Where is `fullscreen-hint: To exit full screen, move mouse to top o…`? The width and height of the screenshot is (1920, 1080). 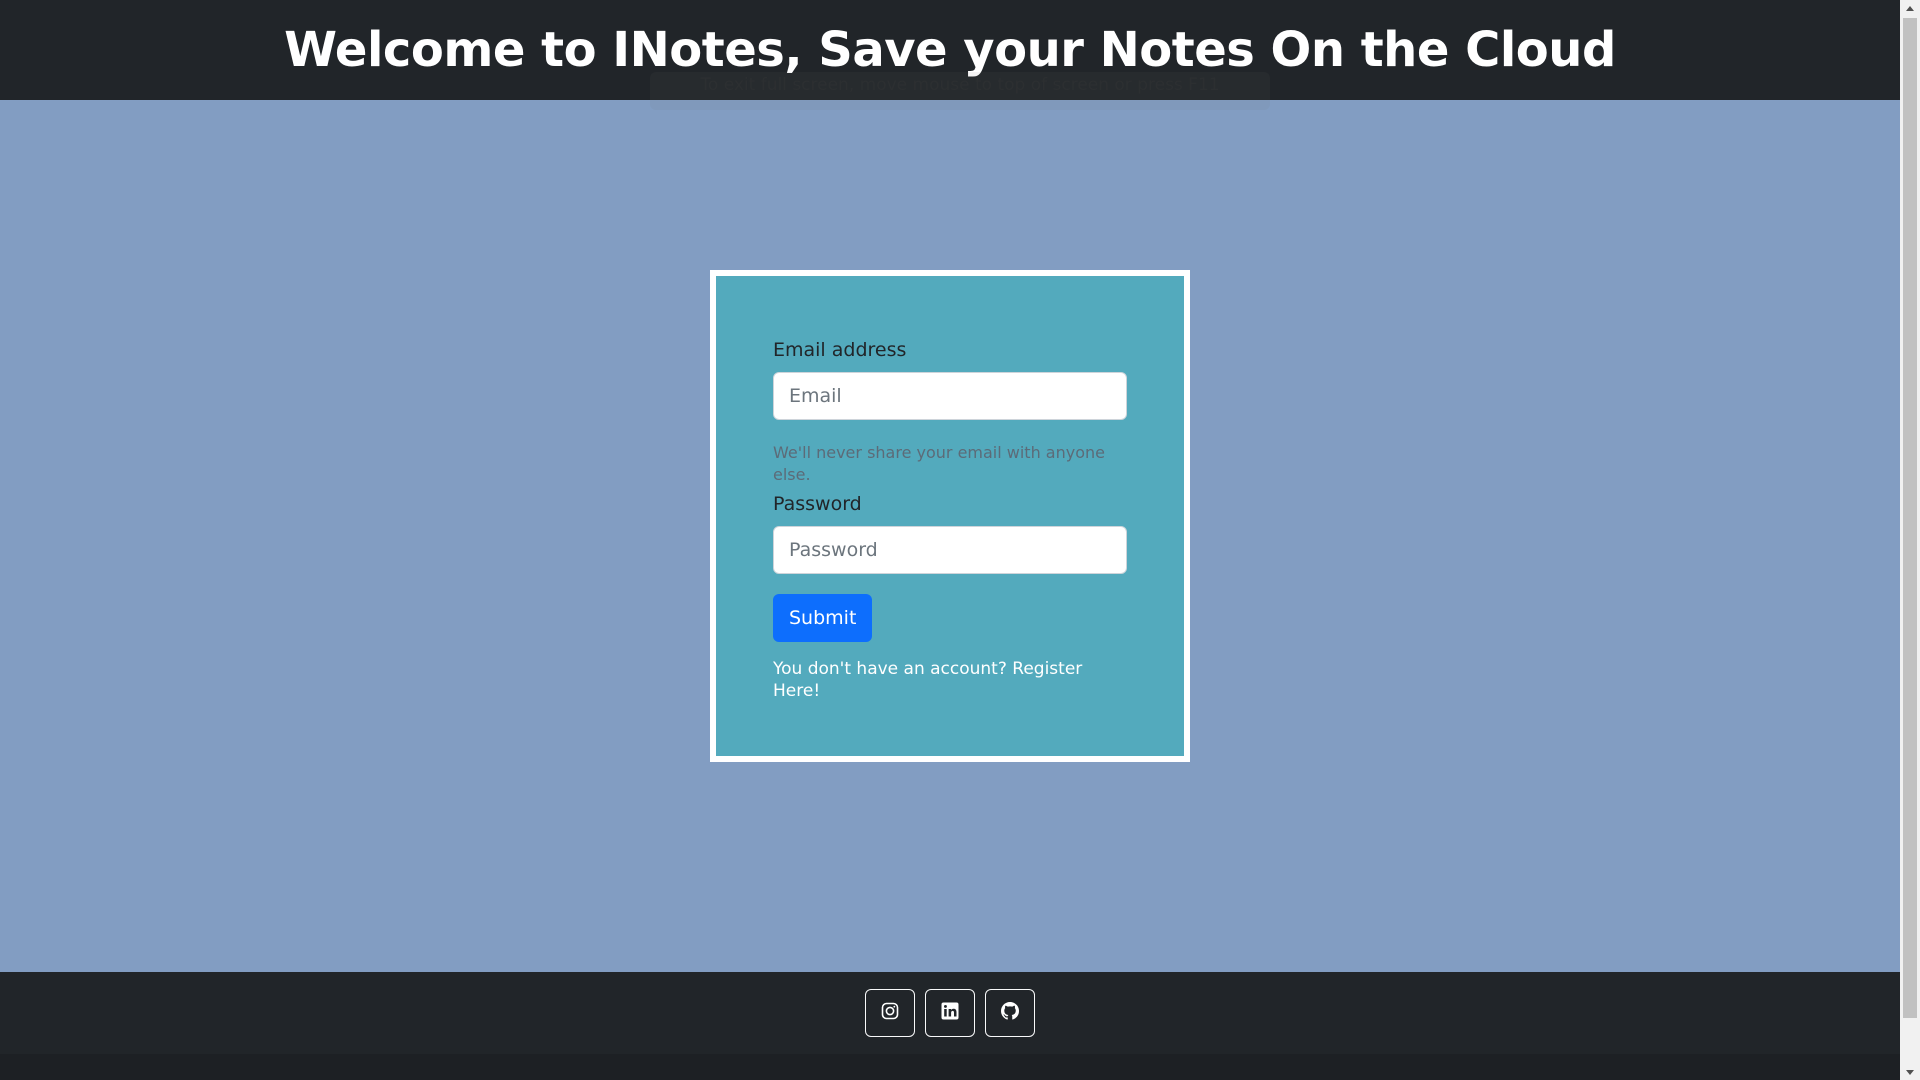
fullscreen-hint: To exit full screen, move mouse to top o… is located at coordinates (960, 91).